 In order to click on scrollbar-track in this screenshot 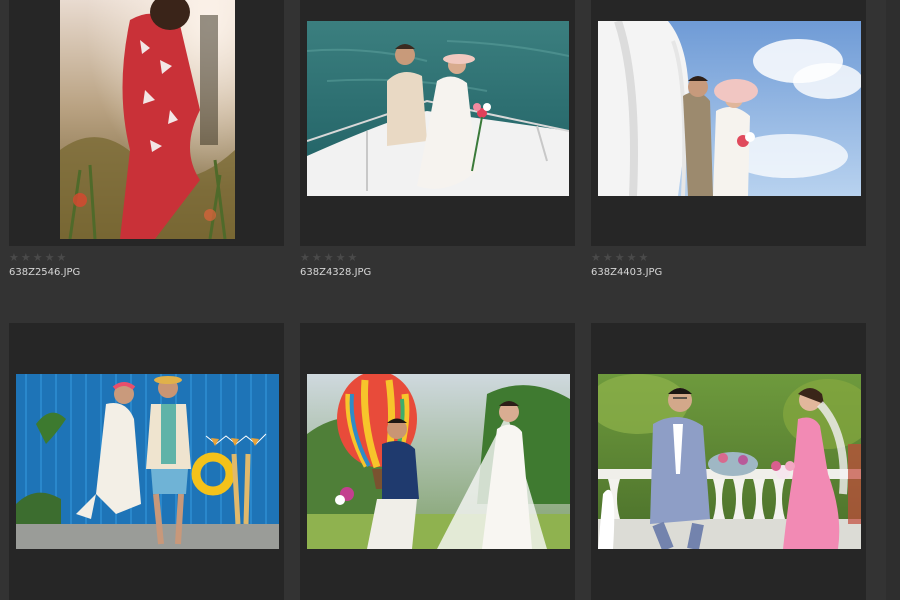, I will do `click(893, 300)`.